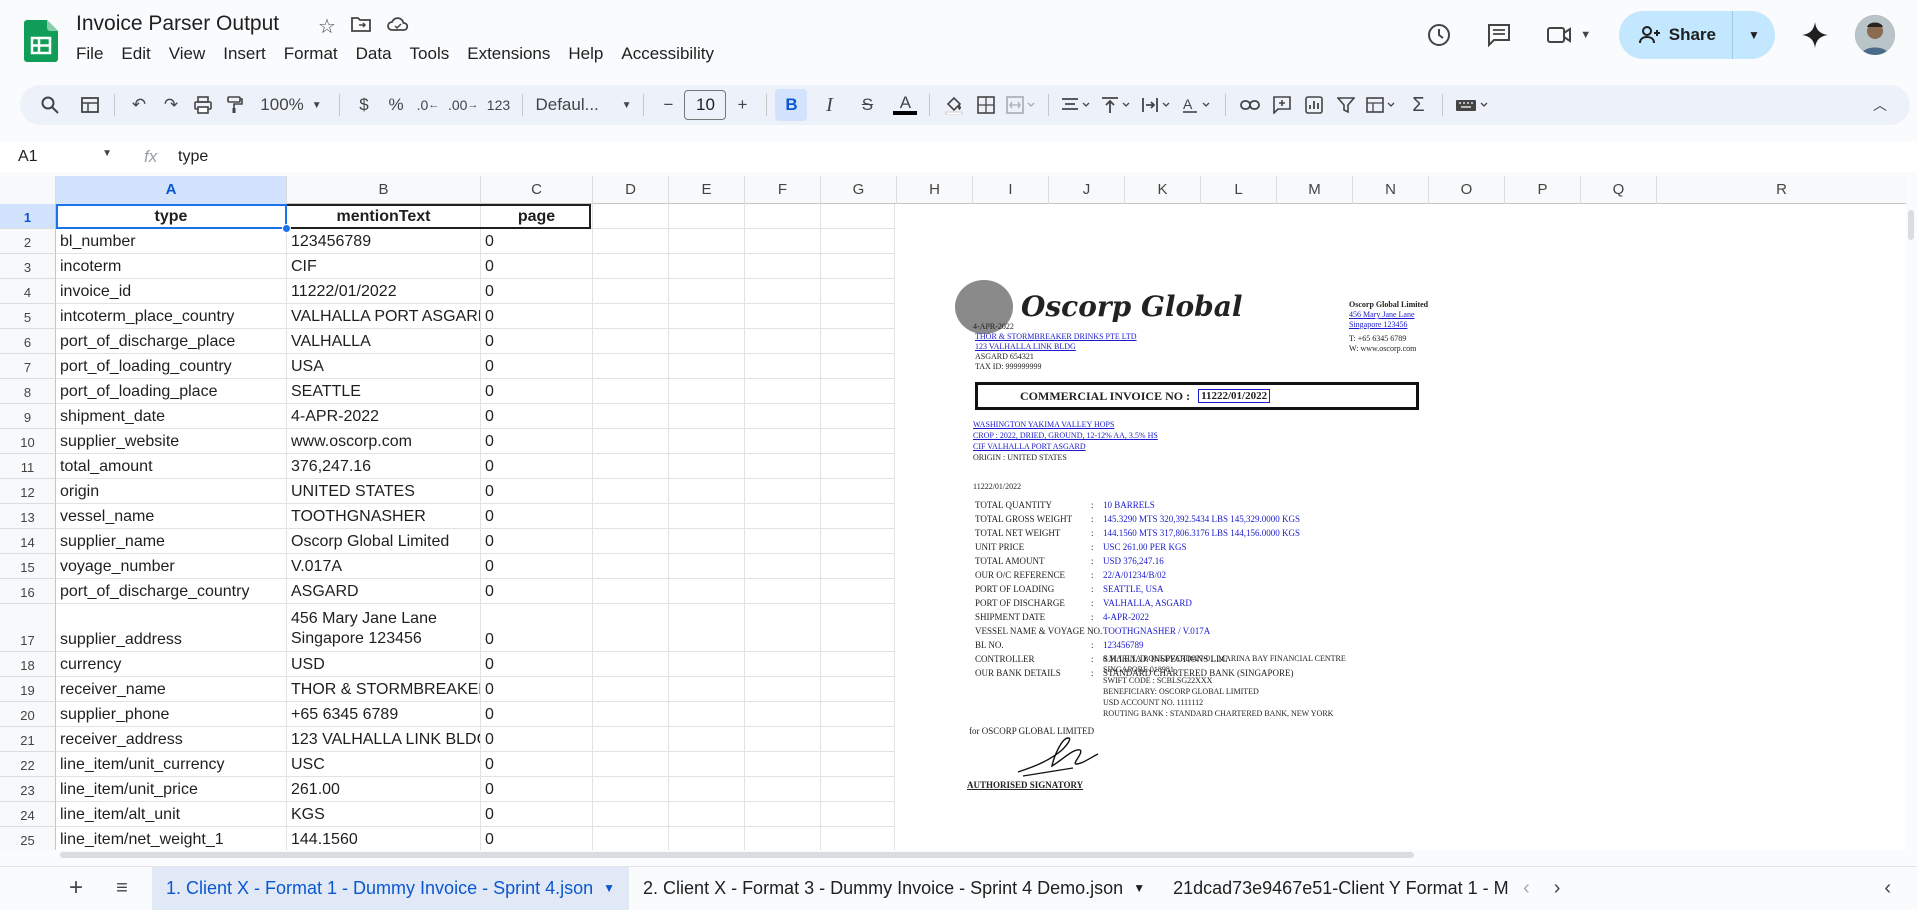 This screenshot has height=910, width=1917. Describe the element at coordinates (1557, 888) in the screenshot. I see `scroll-tabs-right-icon: ›` at that location.